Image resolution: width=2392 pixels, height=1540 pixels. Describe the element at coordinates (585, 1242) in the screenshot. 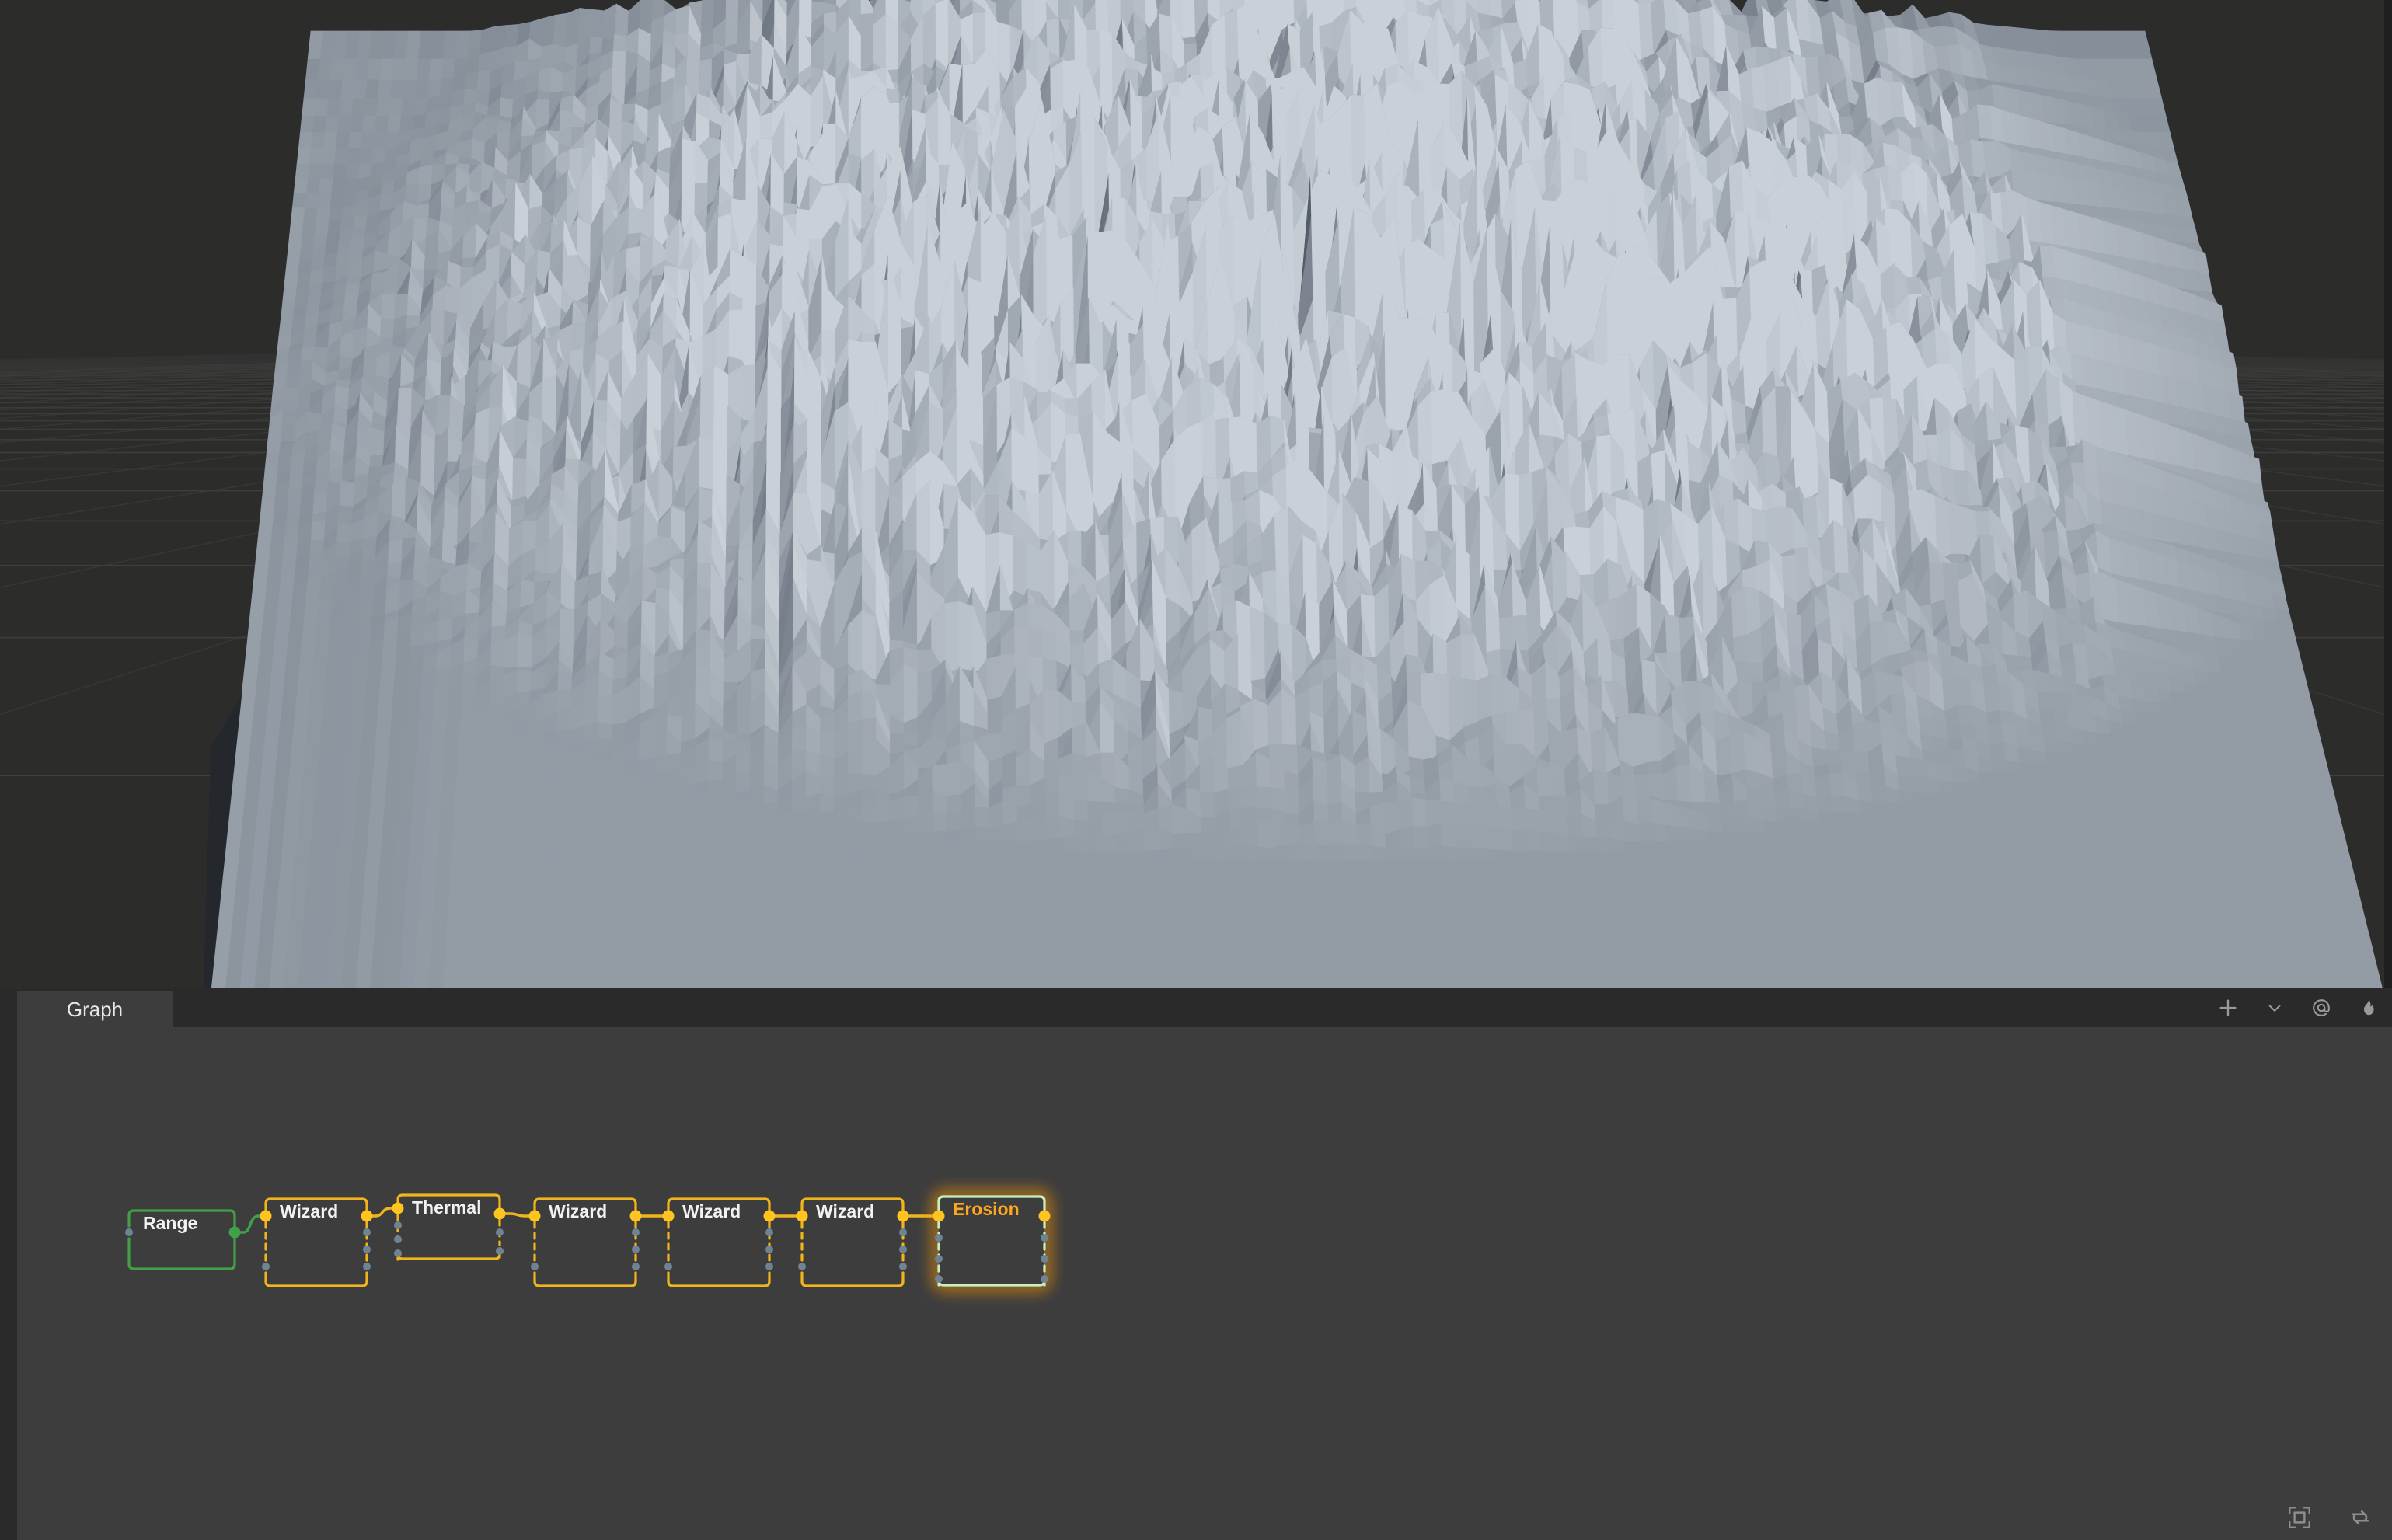

I see `graph-node-wizard-2: Wizard` at that location.